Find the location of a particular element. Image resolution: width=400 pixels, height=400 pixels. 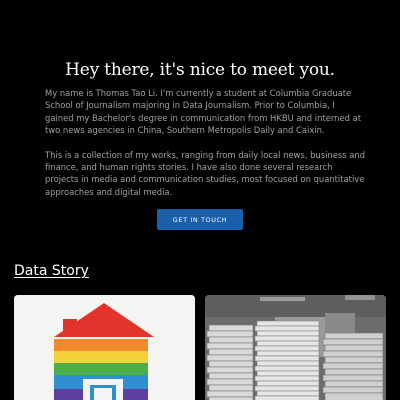

headline-highlight: Hey there, is located at coordinates (110, 70).